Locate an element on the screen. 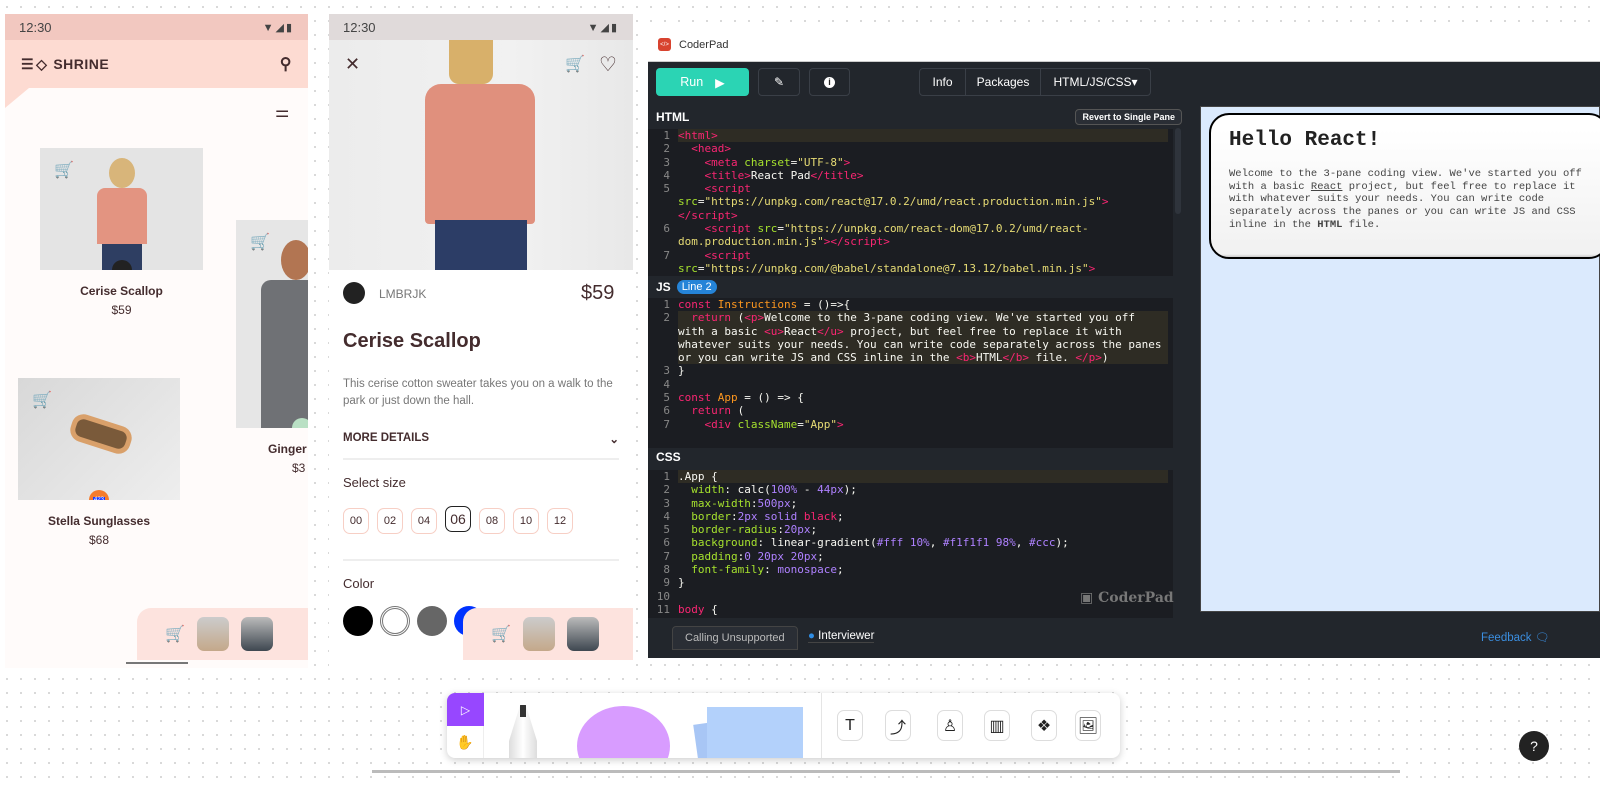  stamp-tool: ♙ is located at coordinates (950, 725).